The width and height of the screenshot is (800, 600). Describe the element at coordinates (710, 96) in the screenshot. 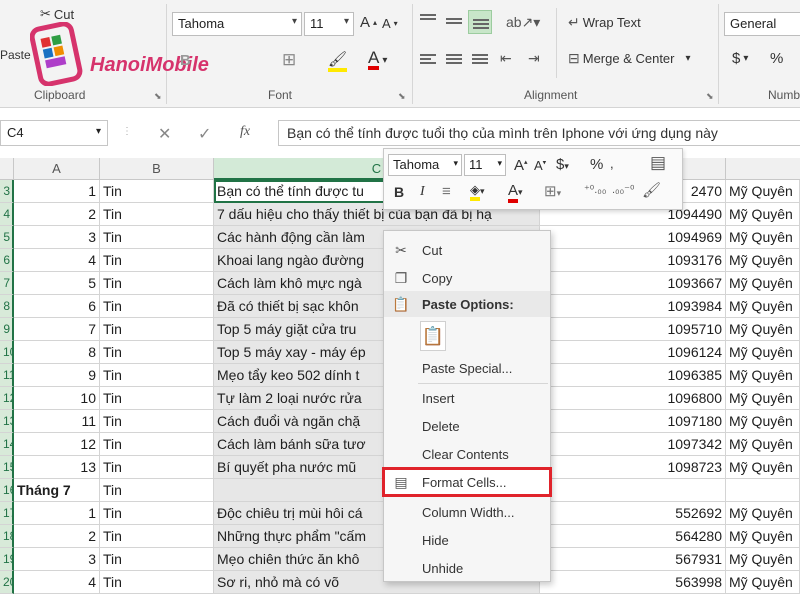

I see `alignment-launcher-icon: ⬊` at that location.